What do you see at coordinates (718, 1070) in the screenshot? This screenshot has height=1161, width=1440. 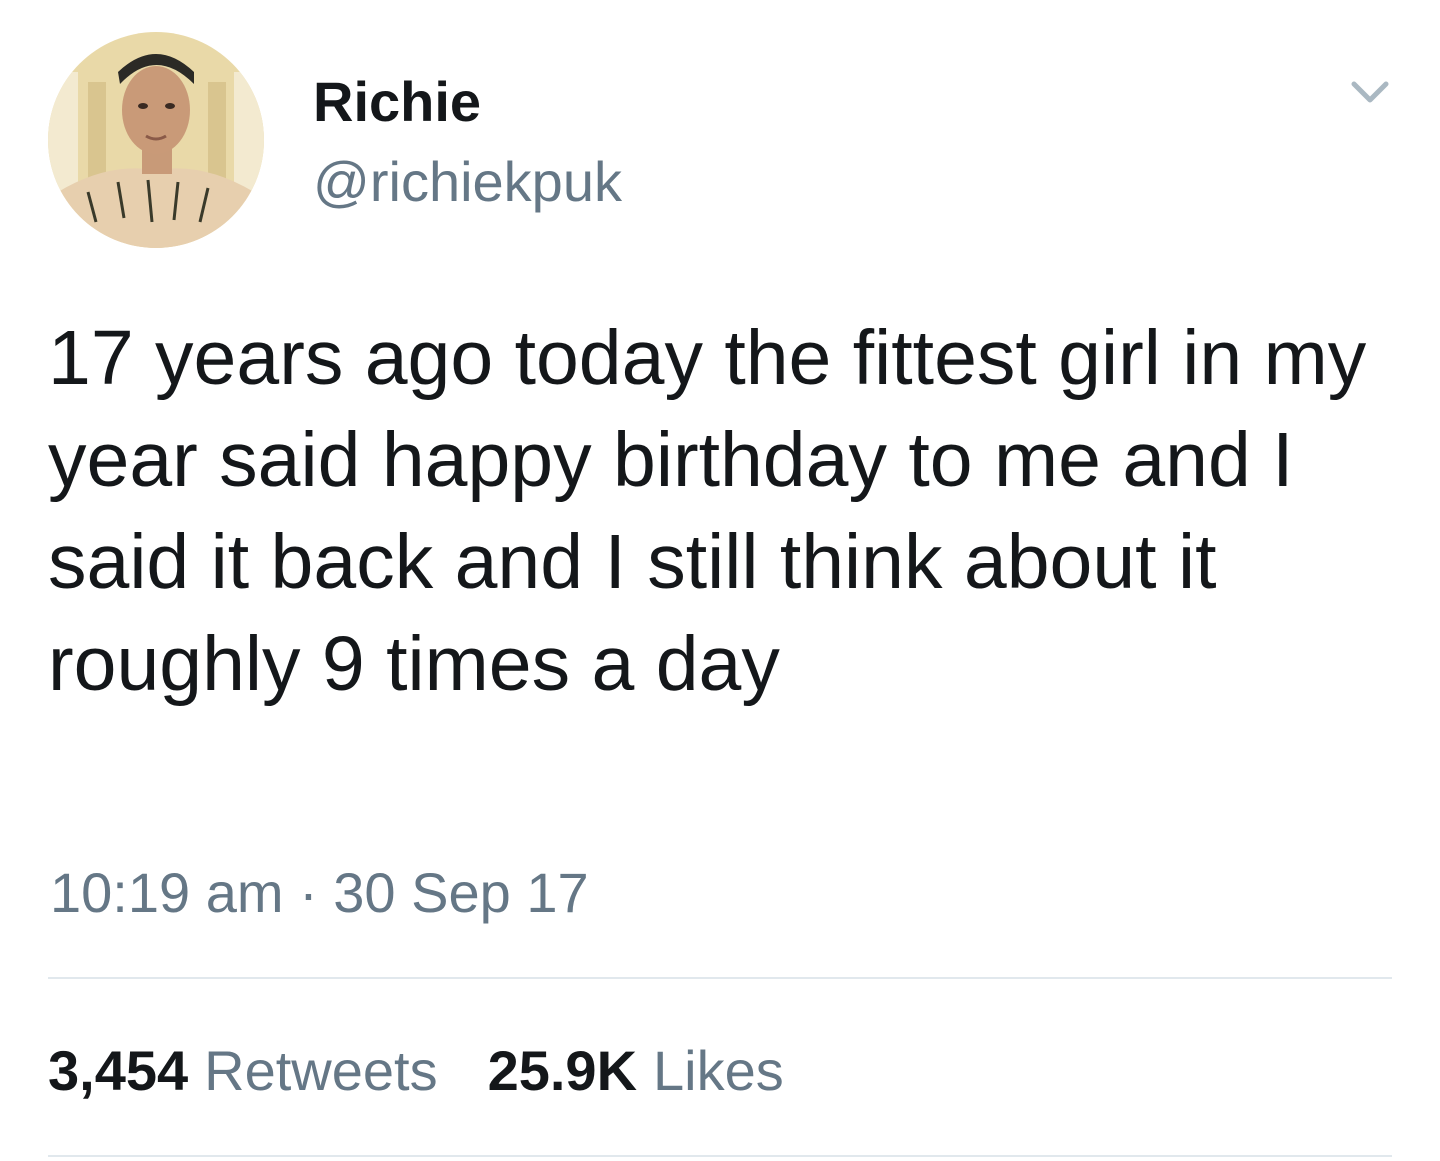 I see `likes-label: Likes` at bounding box center [718, 1070].